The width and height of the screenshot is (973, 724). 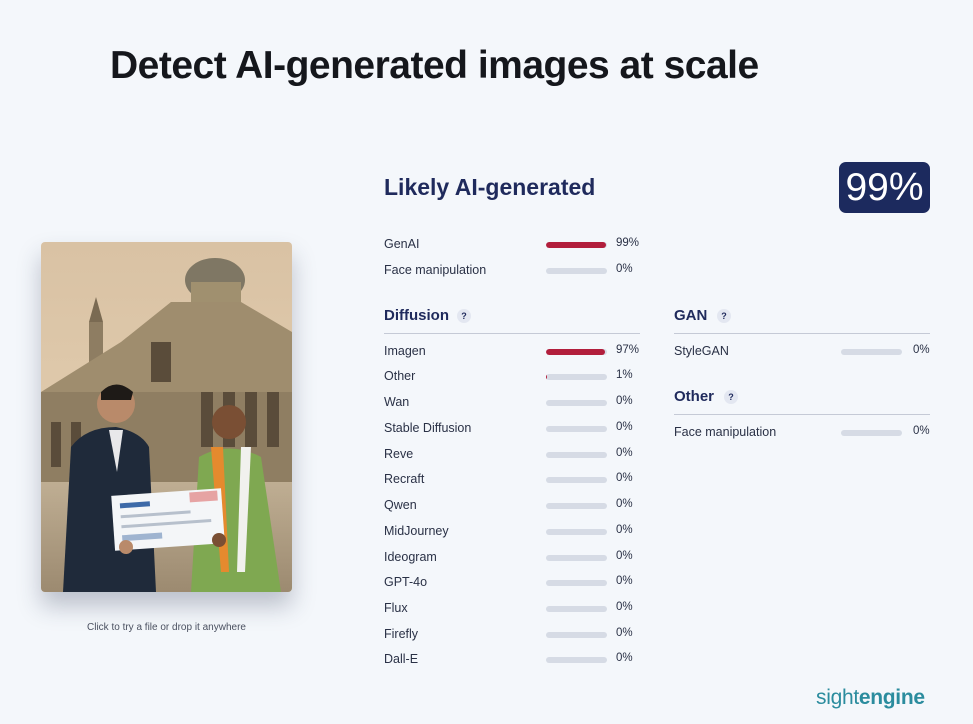 What do you see at coordinates (410, 557) in the screenshot?
I see `model-label: Ideogram` at bounding box center [410, 557].